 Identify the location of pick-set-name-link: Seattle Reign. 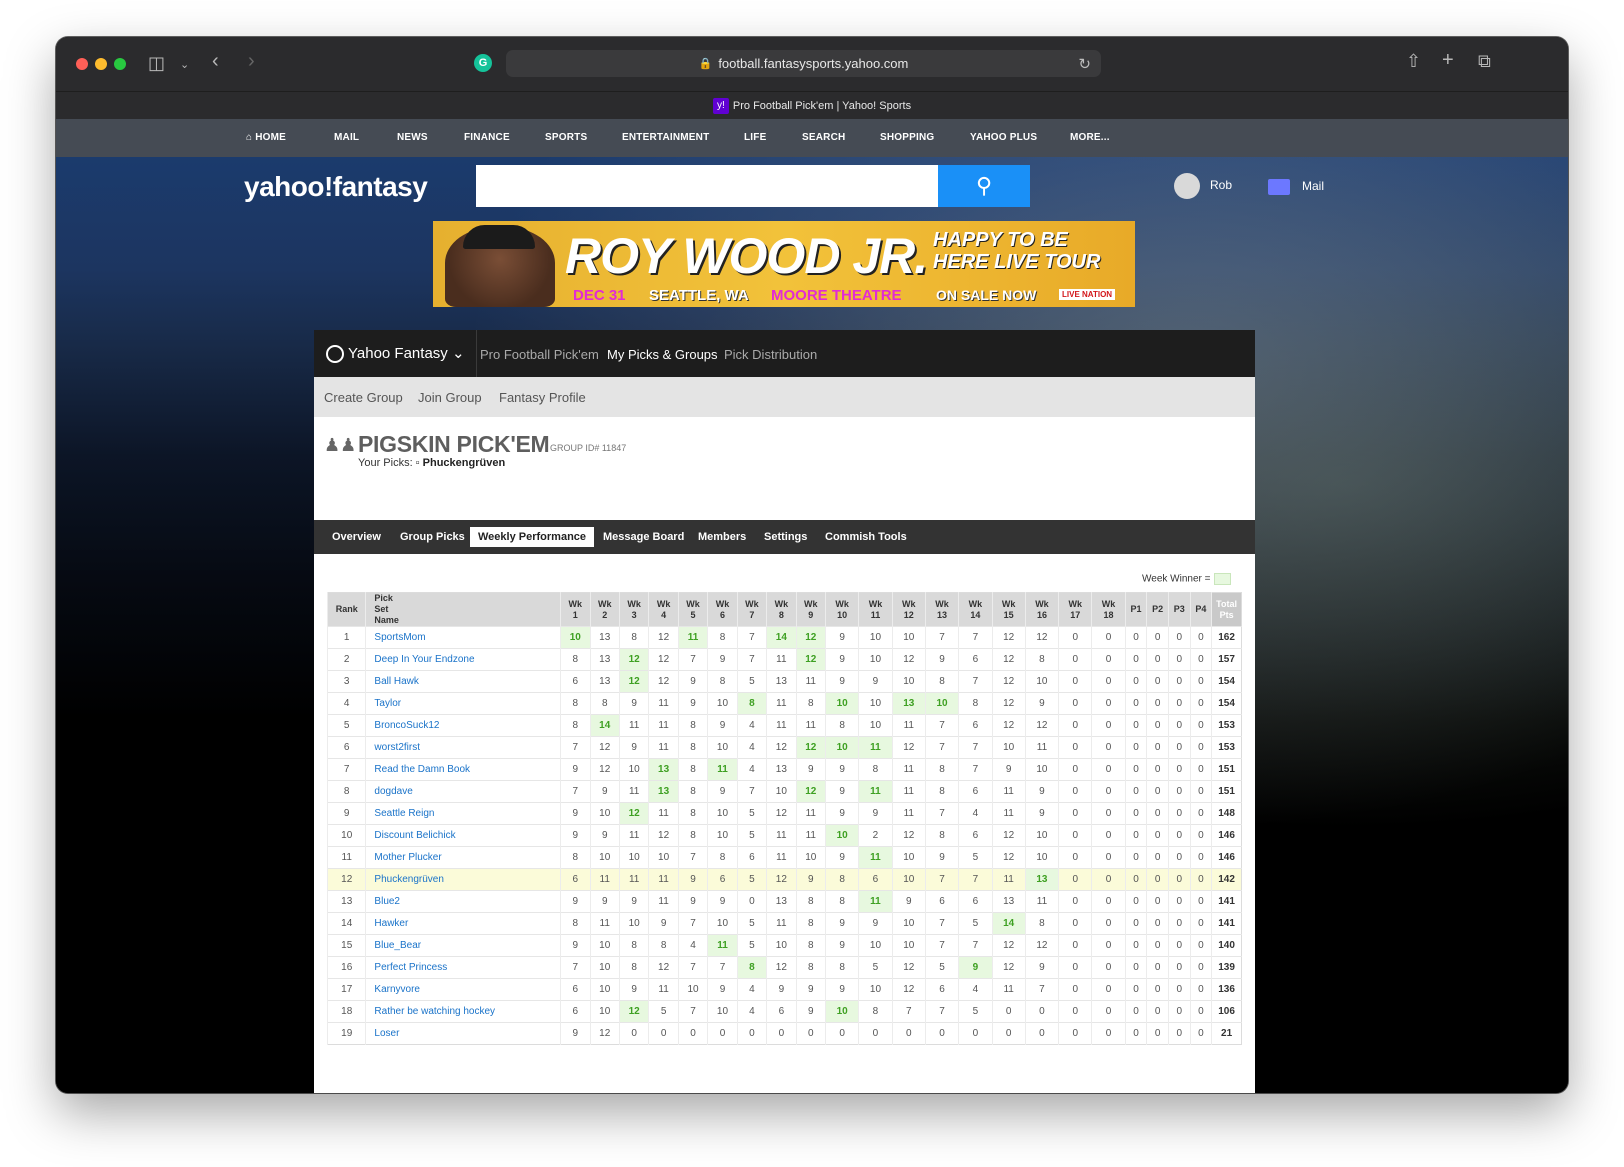
(463, 813).